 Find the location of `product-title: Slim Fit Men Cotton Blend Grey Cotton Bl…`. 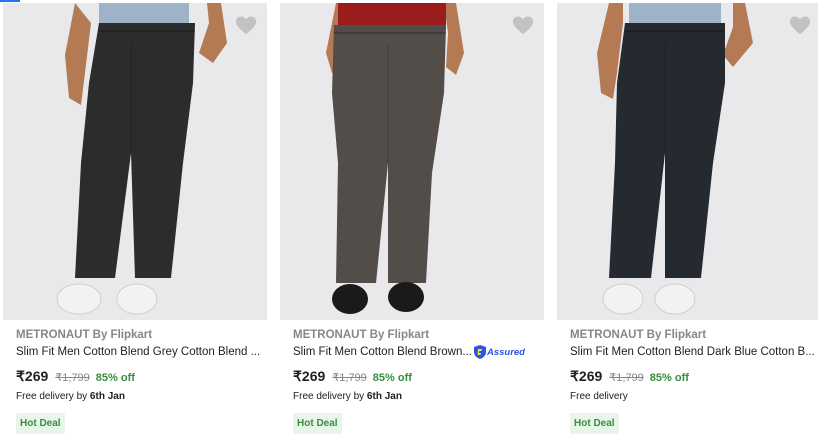

product-title: Slim Fit Men Cotton Blend Grey Cotton Bl… is located at coordinates (139, 352).